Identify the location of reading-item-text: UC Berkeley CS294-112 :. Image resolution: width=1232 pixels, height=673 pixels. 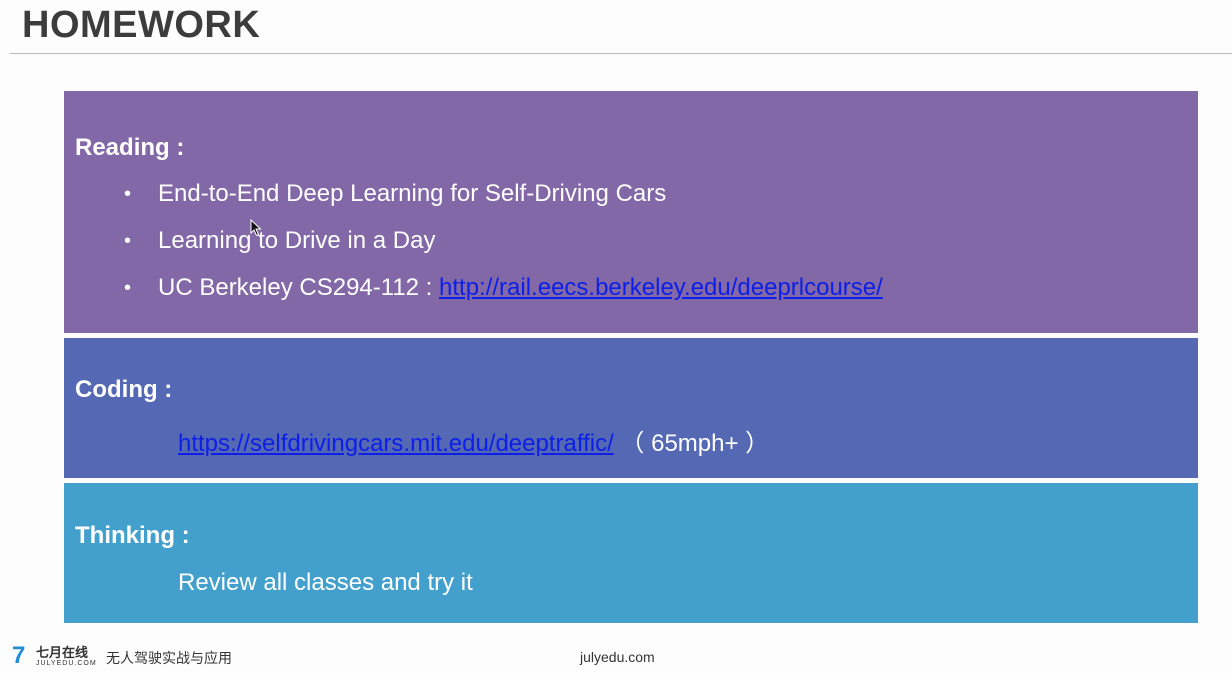
(299, 287).